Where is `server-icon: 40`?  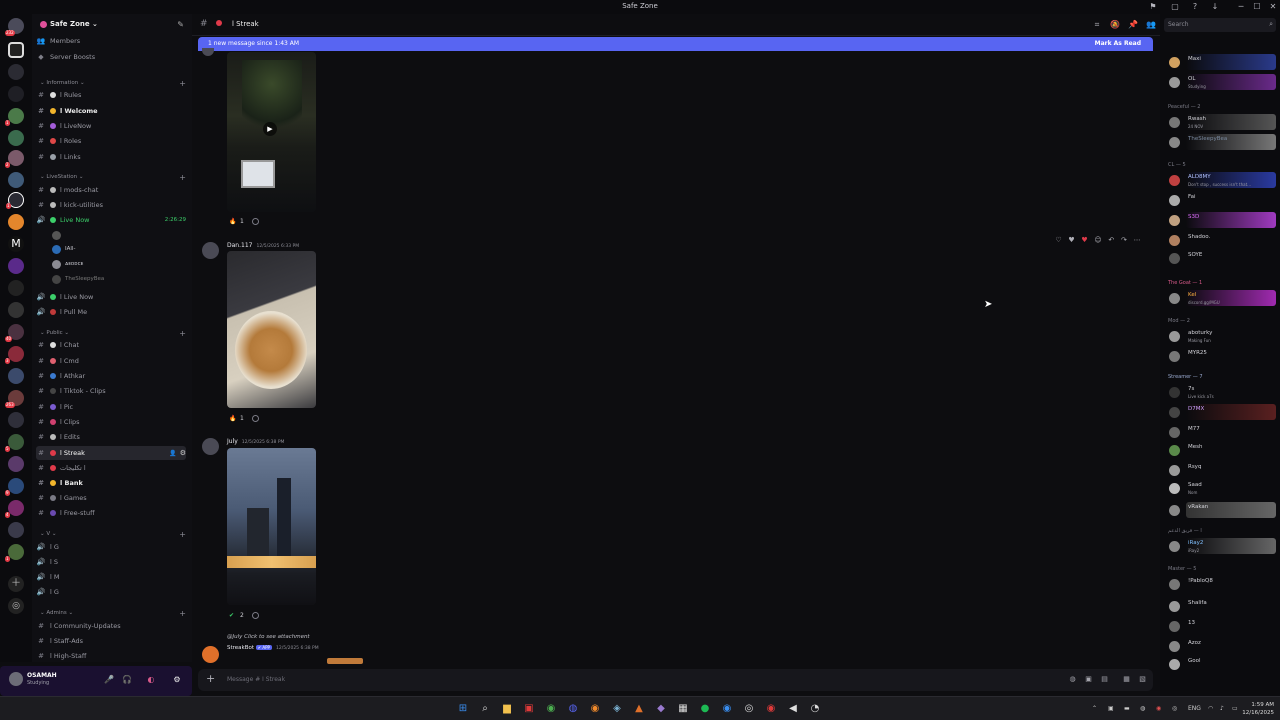 server-icon: 40 is located at coordinates (14, 333).